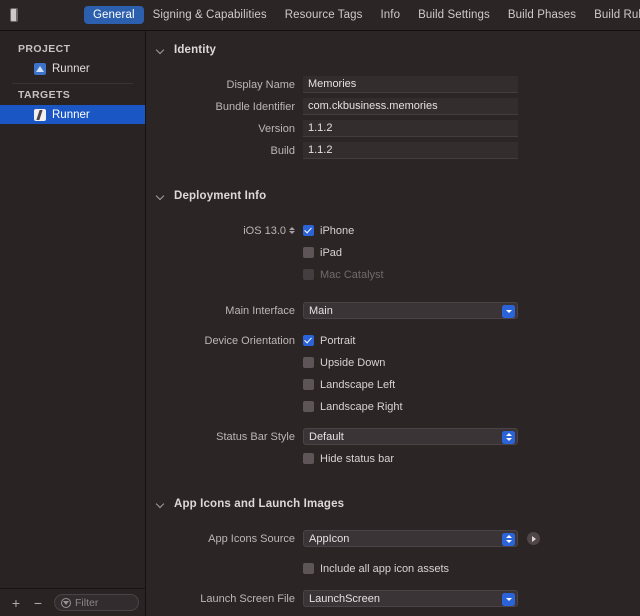 This screenshot has width=640, height=616. What do you see at coordinates (276, 128) in the screenshot?
I see `label-version: Version` at bounding box center [276, 128].